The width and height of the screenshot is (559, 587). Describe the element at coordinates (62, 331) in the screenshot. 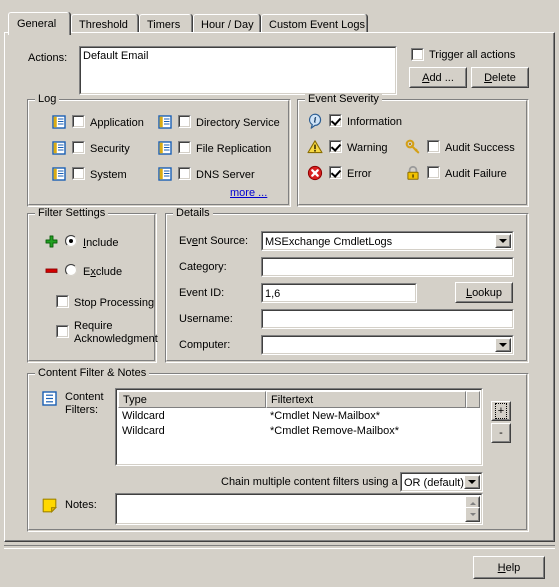

I see `require-acknowledgment-checkbox` at that location.